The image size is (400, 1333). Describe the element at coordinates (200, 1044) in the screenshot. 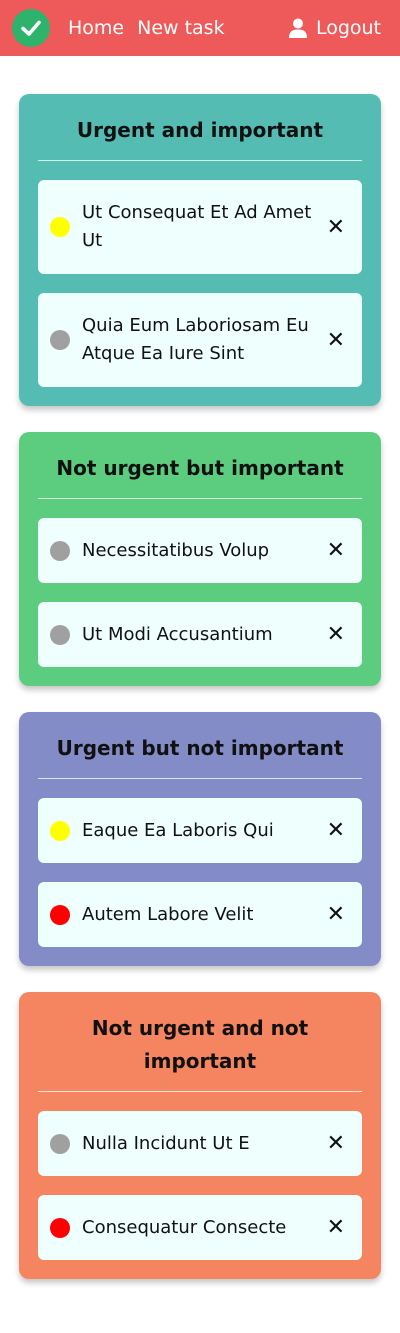

I see `quadrant-title: Not urgent and not important` at that location.